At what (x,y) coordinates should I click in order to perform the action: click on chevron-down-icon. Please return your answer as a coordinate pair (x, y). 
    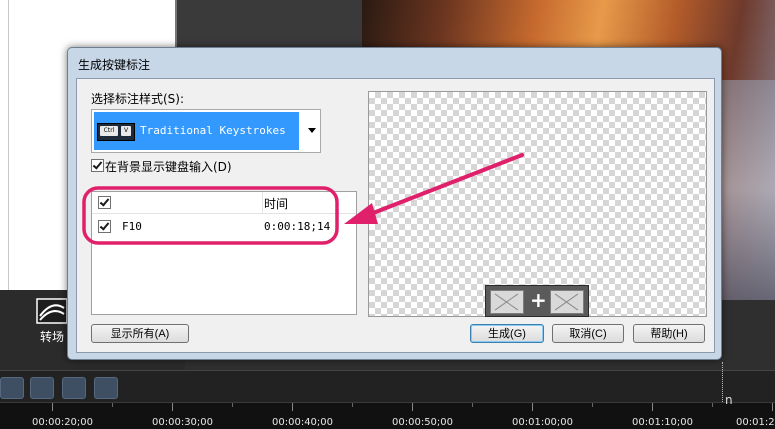
    Looking at the image, I should click on (312, 130).